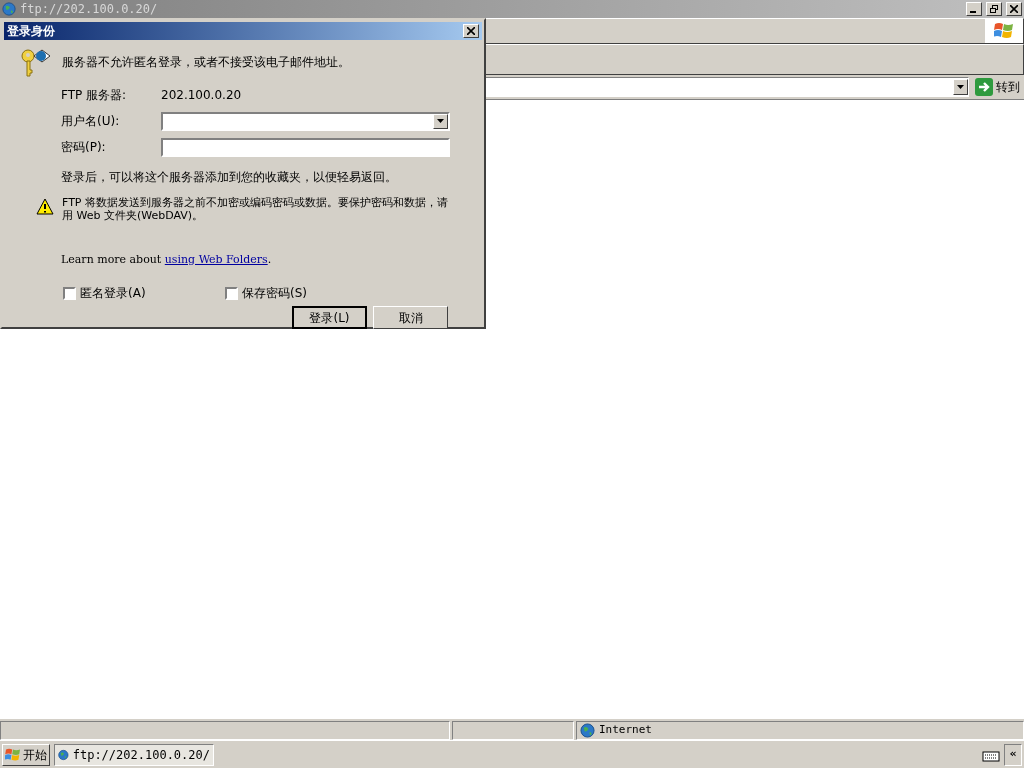  What do you see at coordinates (229, 177) in the screenshot?
I see `note-text: 登录后，可以将这个服务器添加到您的收藏夹，以便轻易返回。` at bounding box center [229, 177].